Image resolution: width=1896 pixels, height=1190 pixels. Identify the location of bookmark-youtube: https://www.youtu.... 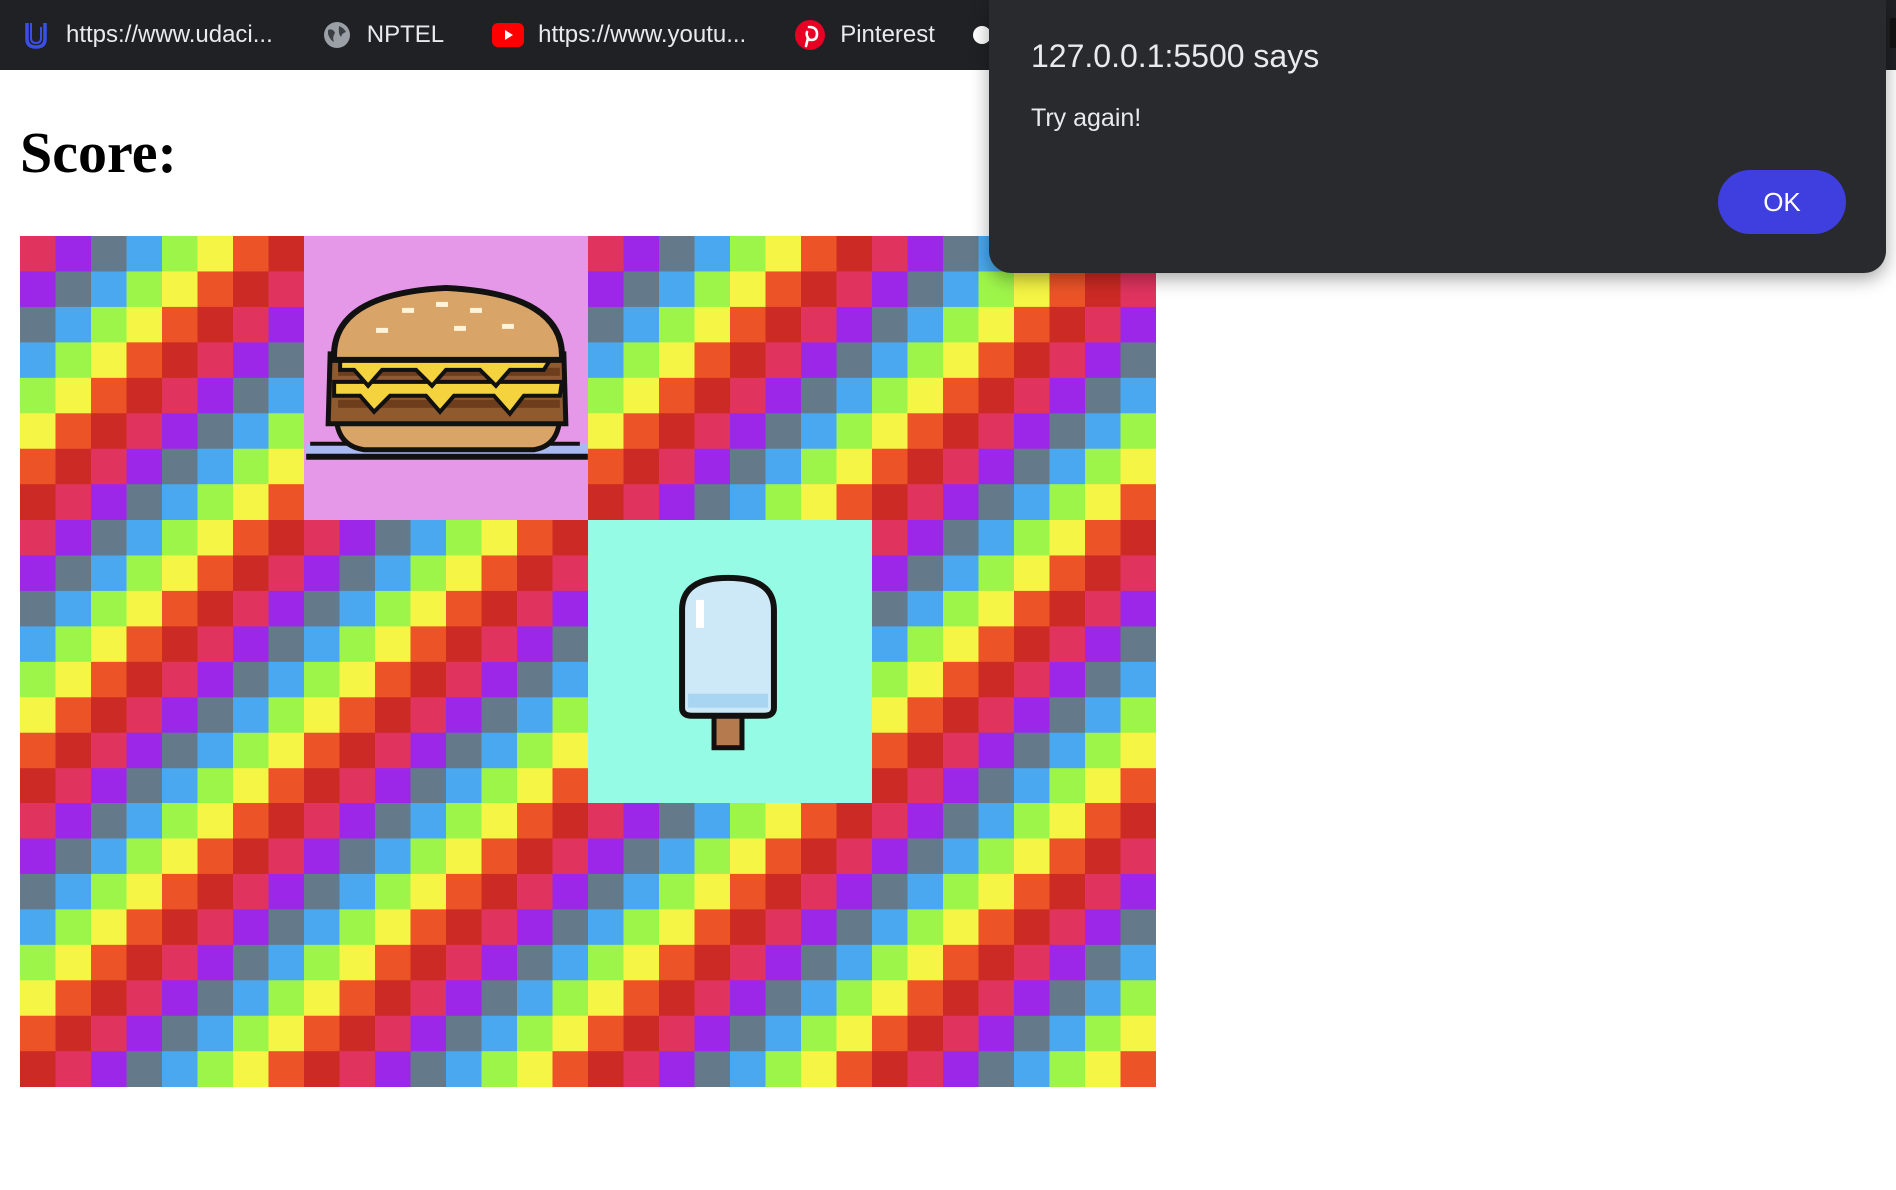
(633, 35).